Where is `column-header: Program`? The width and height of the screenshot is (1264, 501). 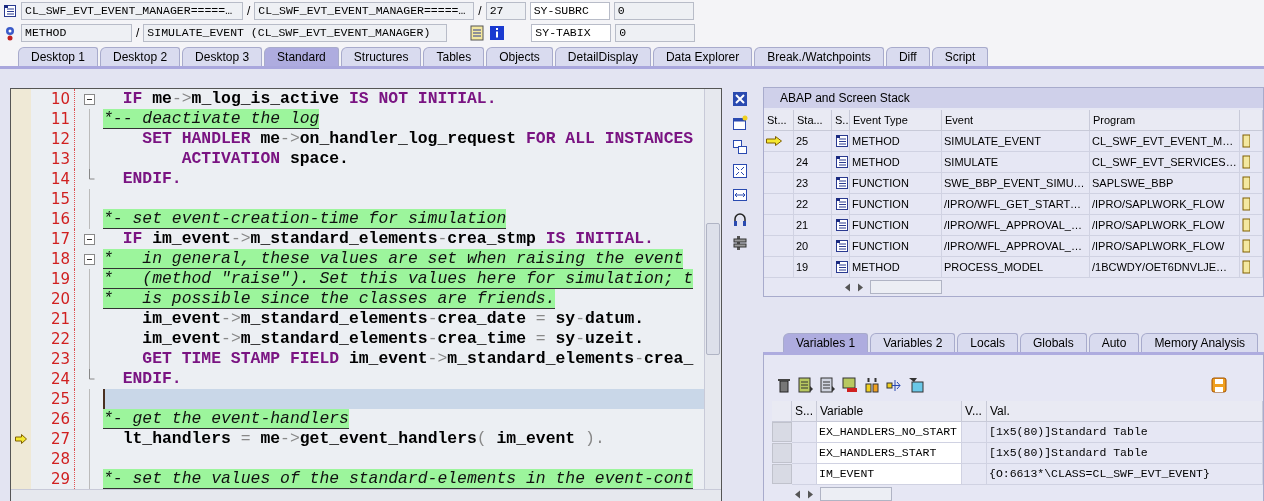
column-header: Program is located at coordinates (1165, 120).